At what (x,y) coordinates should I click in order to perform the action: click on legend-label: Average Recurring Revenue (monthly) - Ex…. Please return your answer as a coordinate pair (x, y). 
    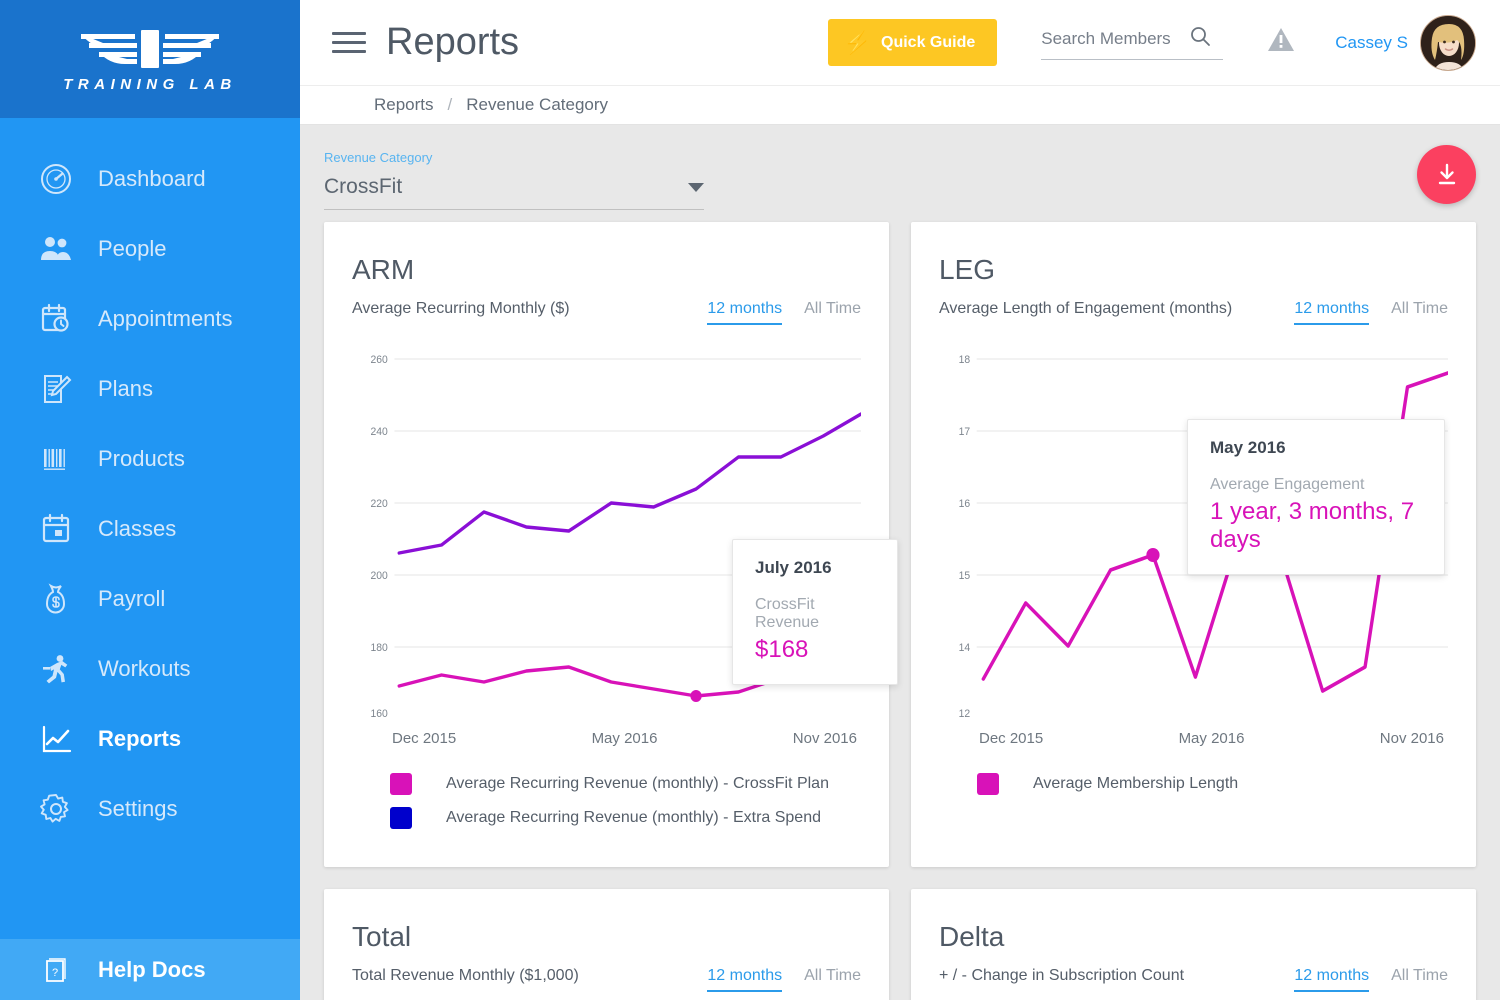
    Looking at the image, I should click on (633, 817).